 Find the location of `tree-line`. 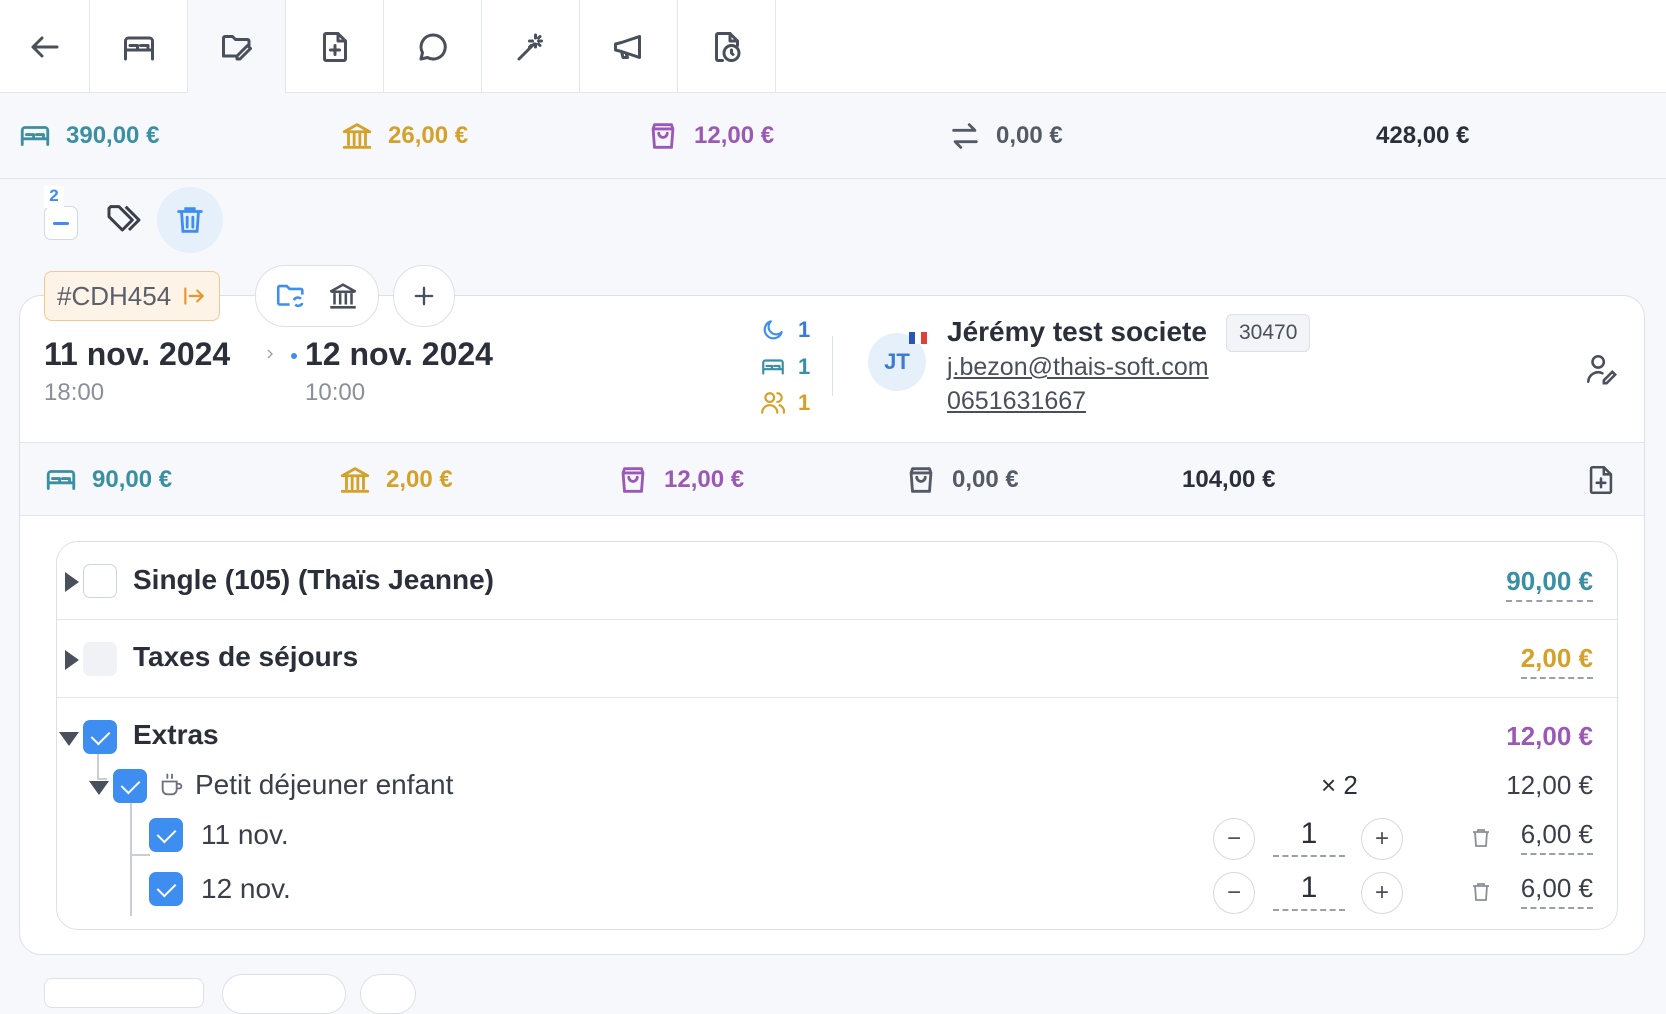

tree-line is located at coordinates (102, 779).